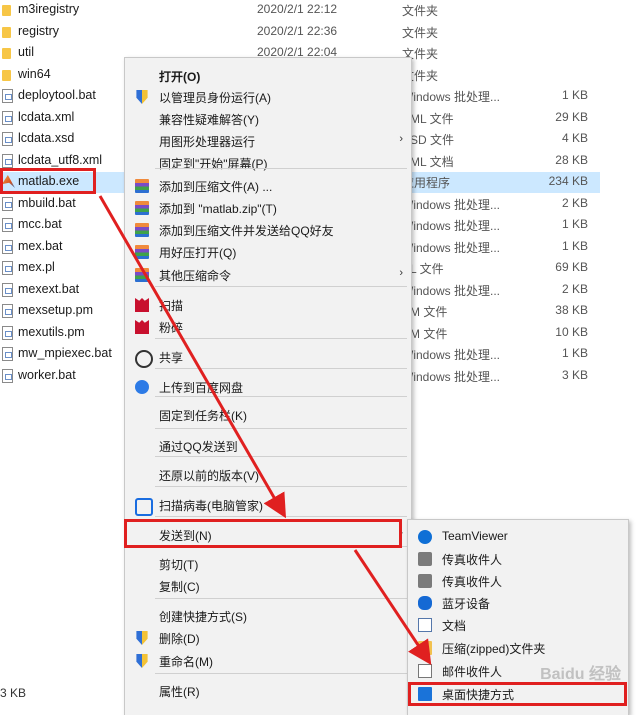 Image resolution: width=639 pixels, height=715 pixels. Describe the element at coordinates (517, 694) in the screenshot. I see `highlight-desktop-shortcut` at that location.